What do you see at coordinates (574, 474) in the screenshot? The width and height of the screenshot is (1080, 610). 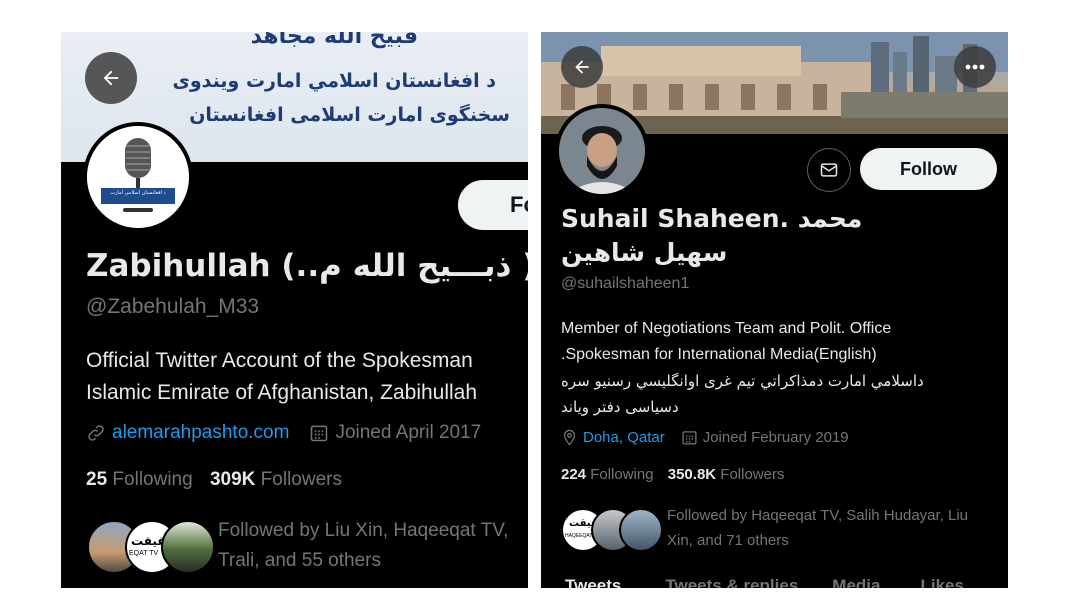 I see `following-count: 224` at bounding box center [574, 474].